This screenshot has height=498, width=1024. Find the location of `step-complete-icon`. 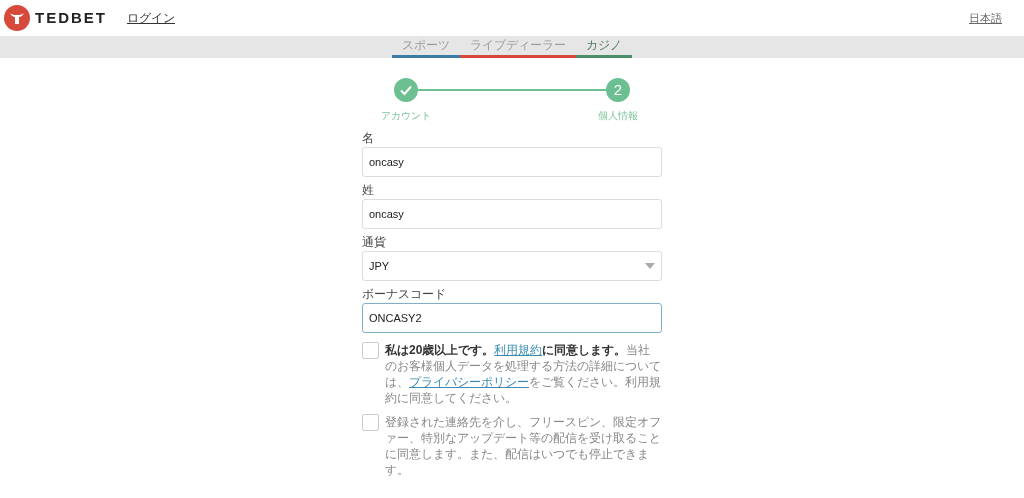

step-complete-icon is located at coordinates (406, 90).